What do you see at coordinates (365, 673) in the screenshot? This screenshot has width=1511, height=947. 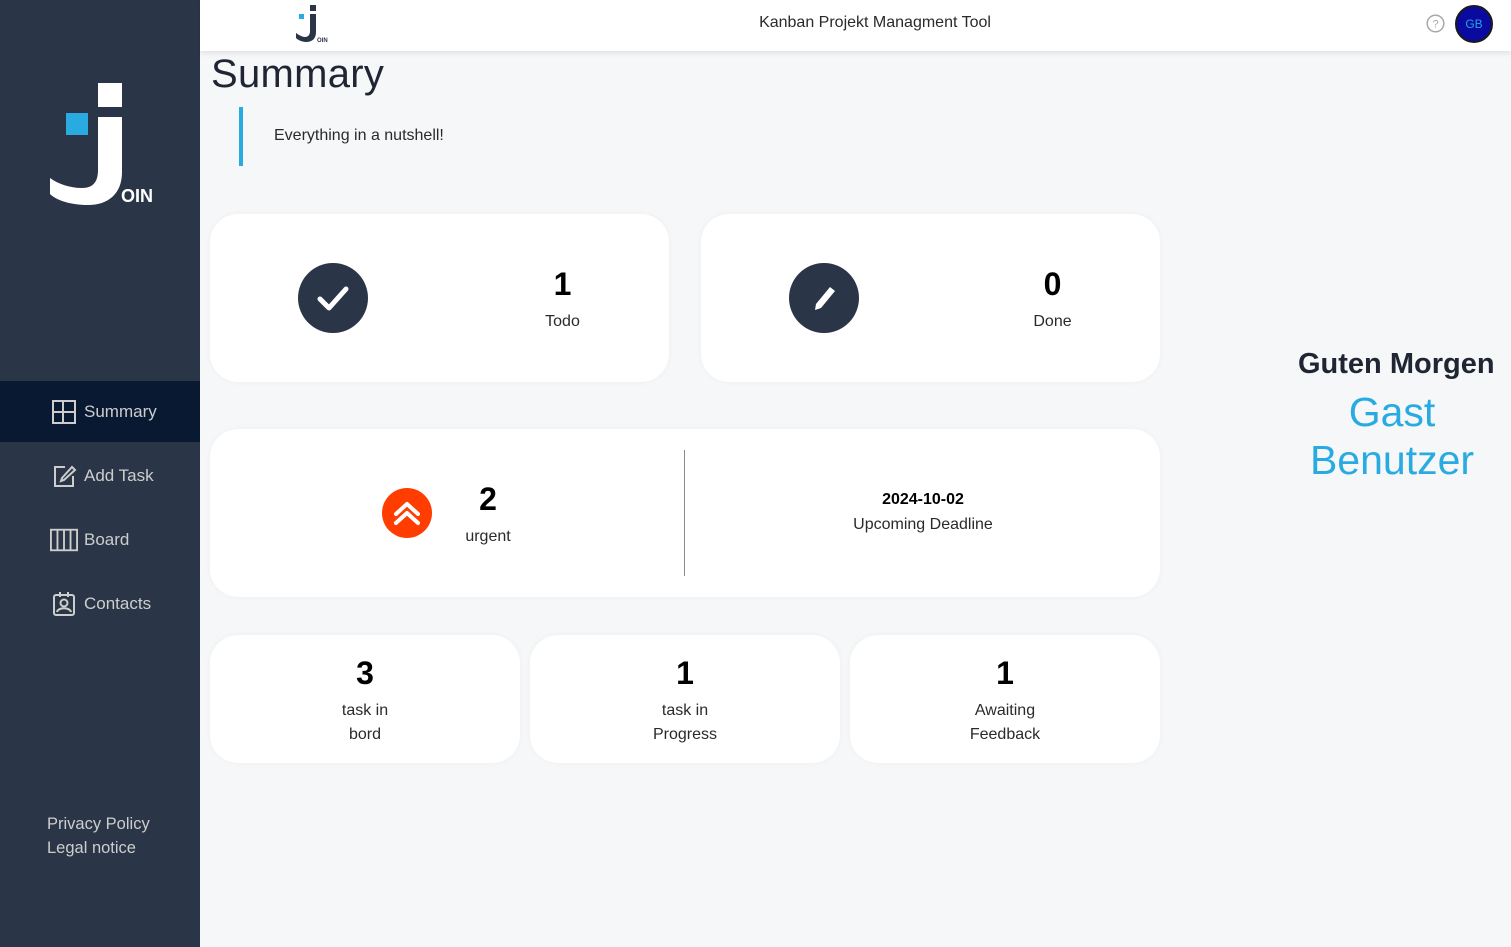 I see `tasks-in-board-count: 3` at bounding box center [365, 673].